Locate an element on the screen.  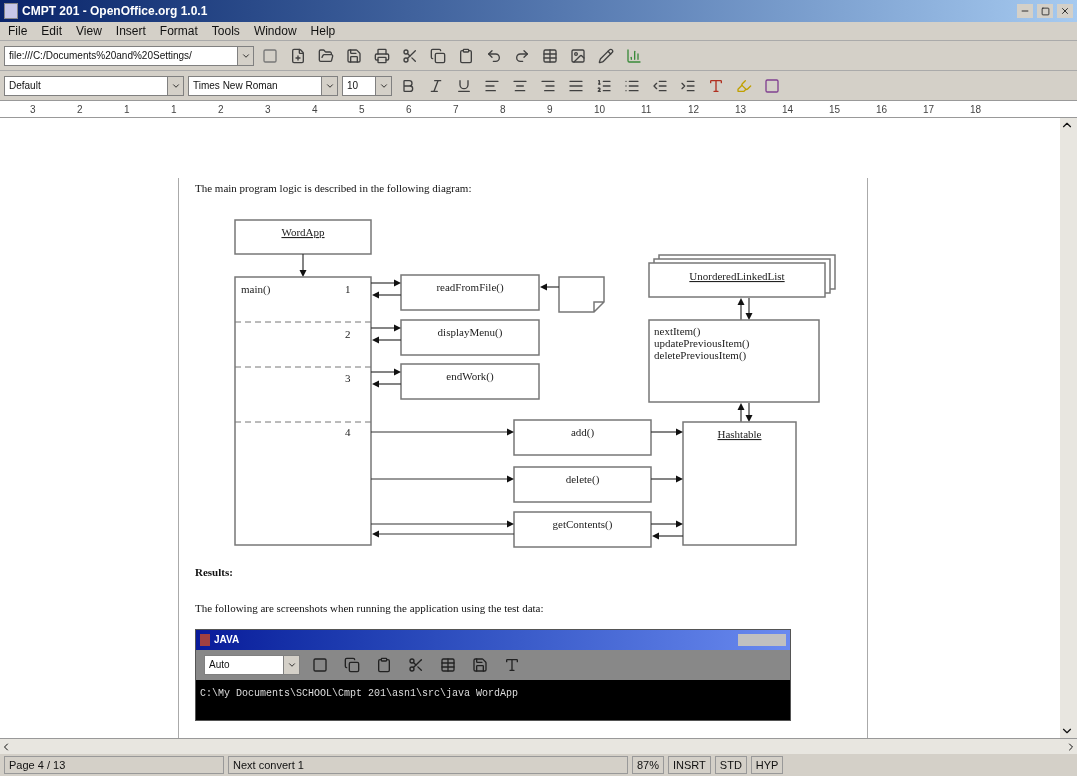
intro-text: The main program logic is described in the following diagram: is located at coordinates (334, 188).